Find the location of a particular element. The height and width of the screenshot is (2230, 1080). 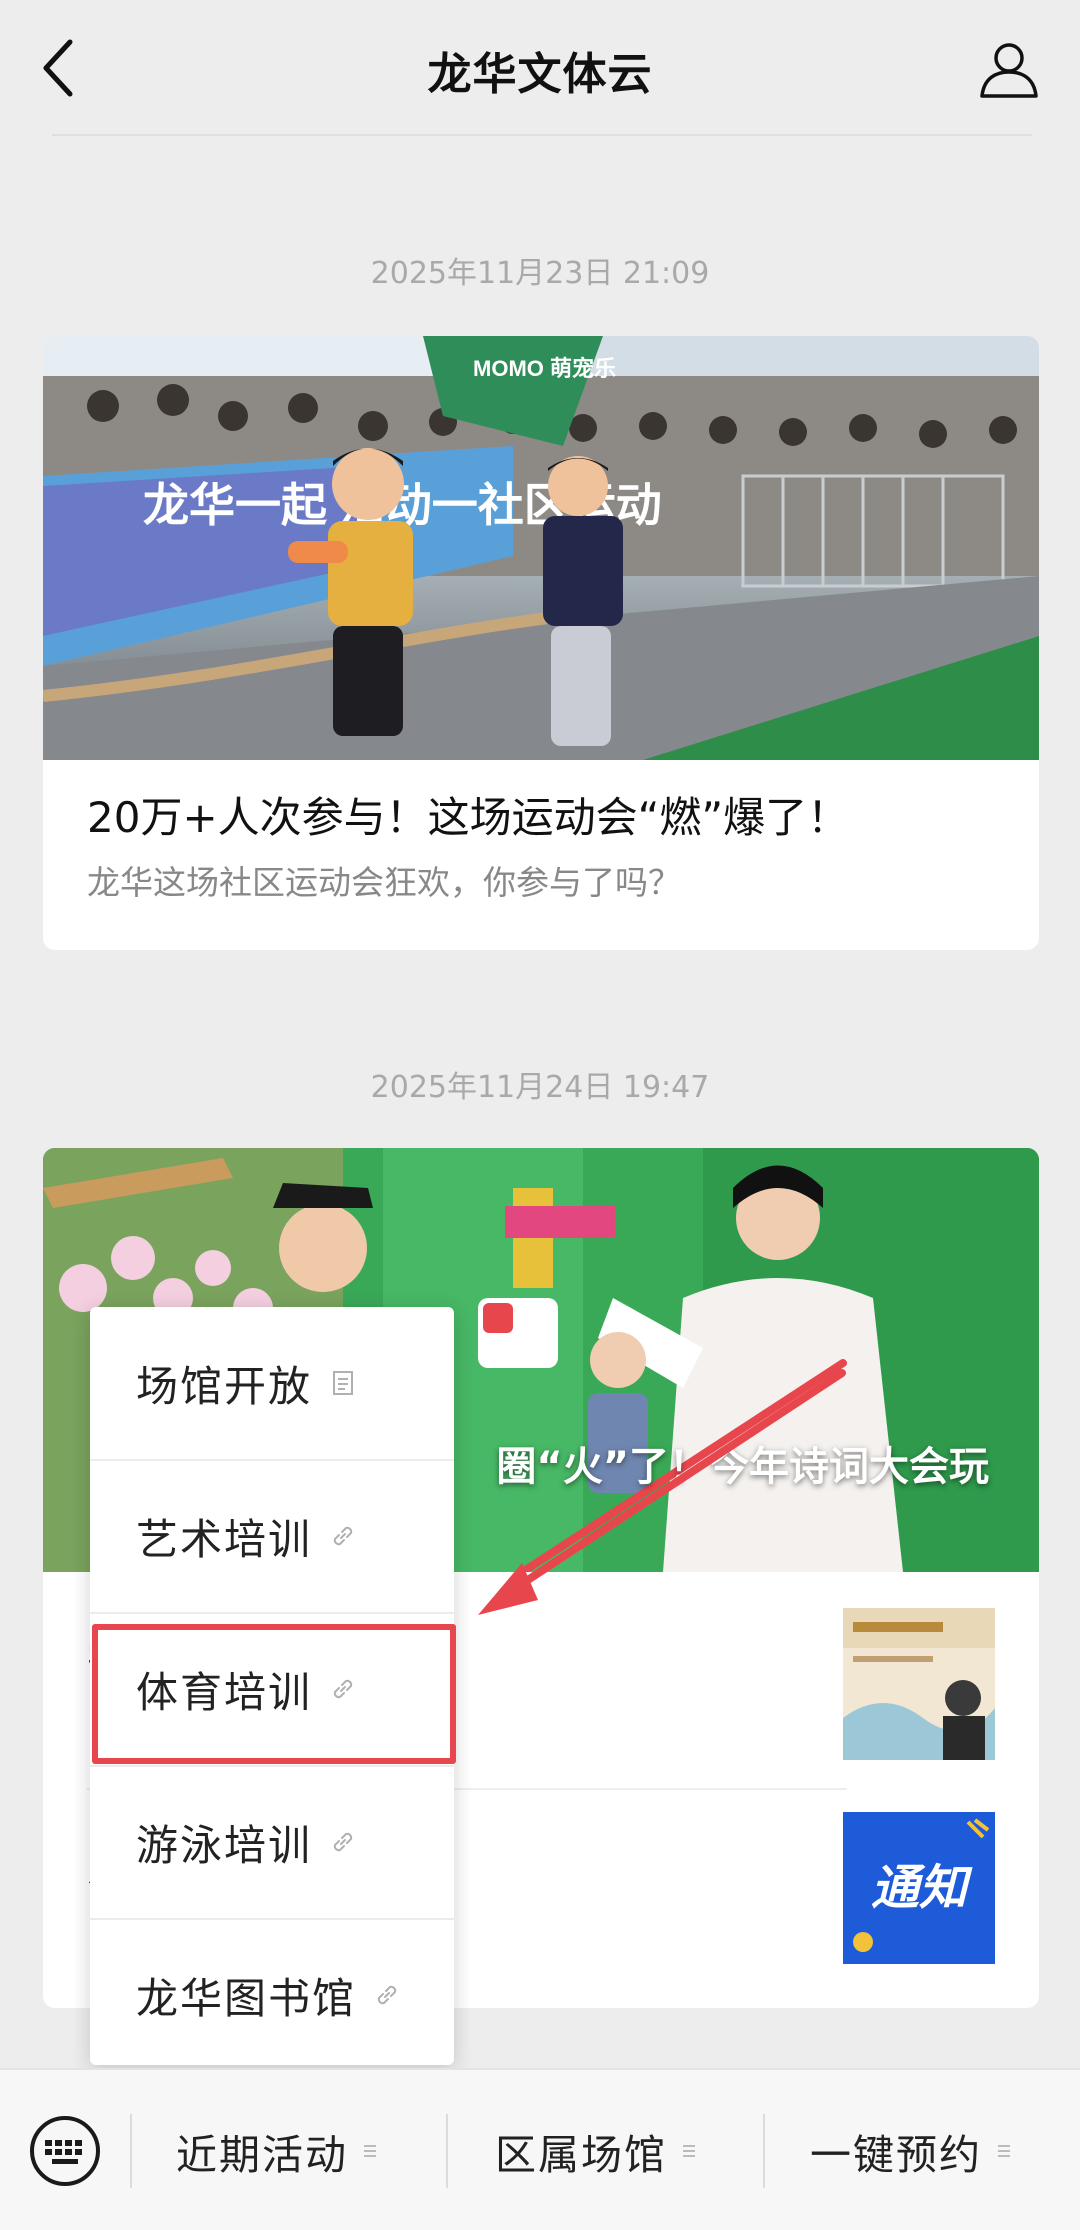

bottom-menu-recent-events: 近期活动 is located at coordinates (277, 2152).